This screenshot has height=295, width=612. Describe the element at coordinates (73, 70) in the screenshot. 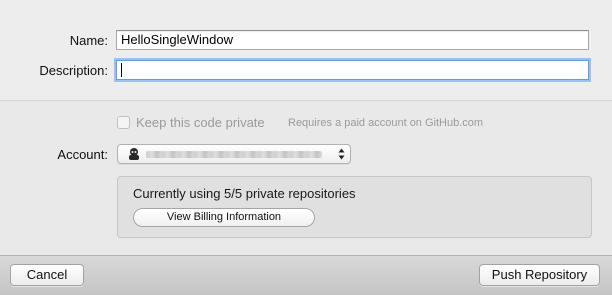

I see `description-label: Description:` at that location.